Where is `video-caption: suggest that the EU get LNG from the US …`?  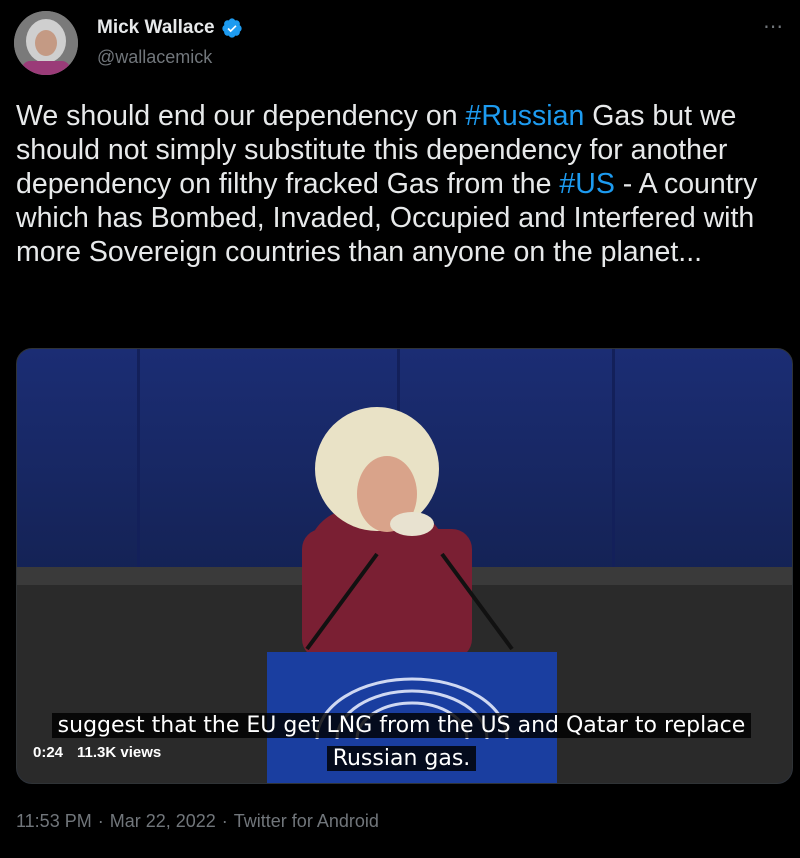 video-caption: suggest that the EU get LNG from the US … is located at coordinates (401, 742).